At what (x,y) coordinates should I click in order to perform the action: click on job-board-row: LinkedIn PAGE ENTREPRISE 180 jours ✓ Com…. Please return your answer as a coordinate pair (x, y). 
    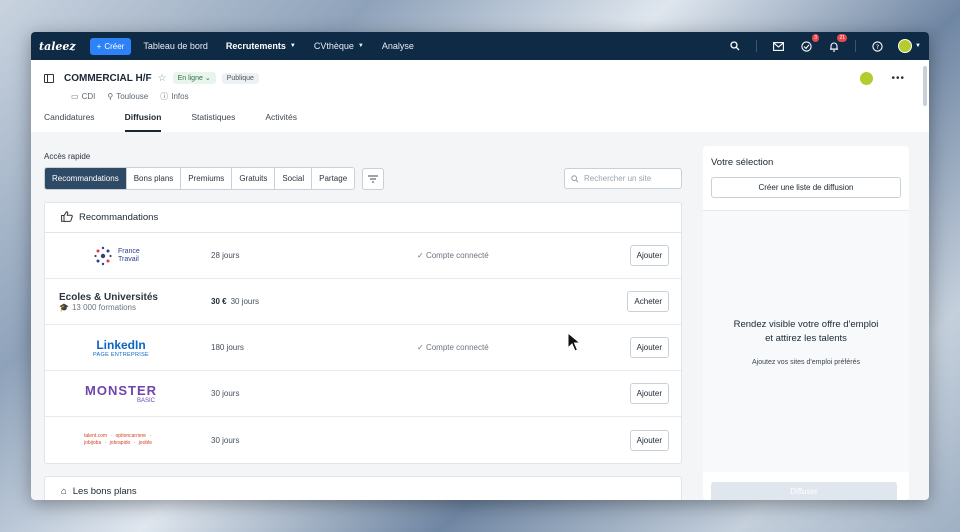
    Looking at the image, I should click on (363, 348).